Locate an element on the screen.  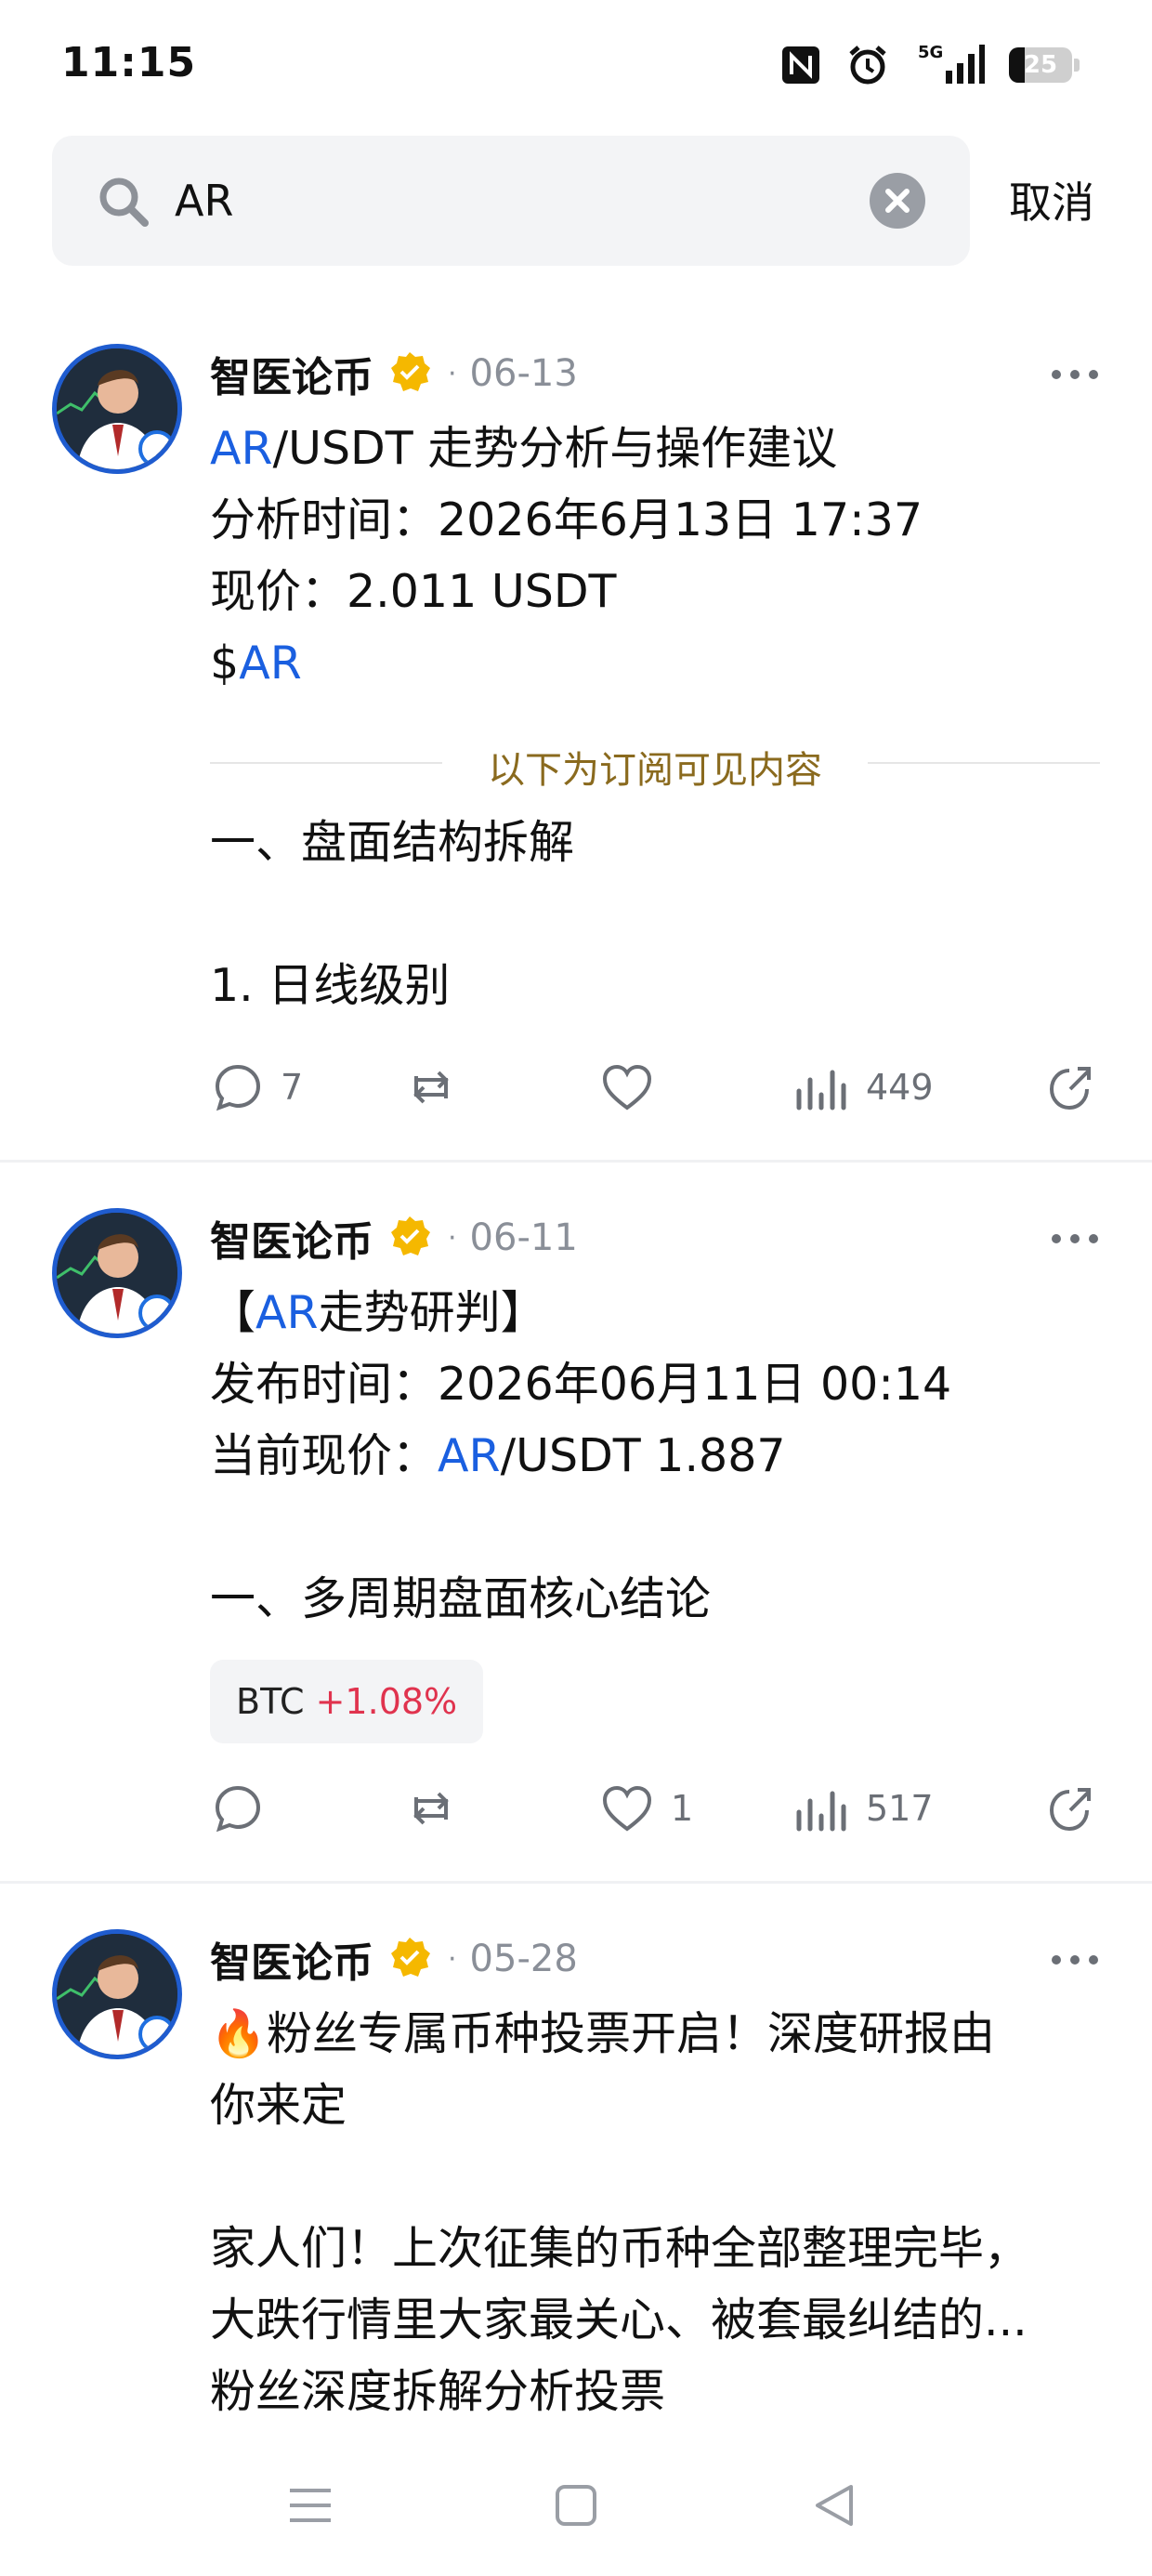
search-bar is located at coordinates (511, 201).